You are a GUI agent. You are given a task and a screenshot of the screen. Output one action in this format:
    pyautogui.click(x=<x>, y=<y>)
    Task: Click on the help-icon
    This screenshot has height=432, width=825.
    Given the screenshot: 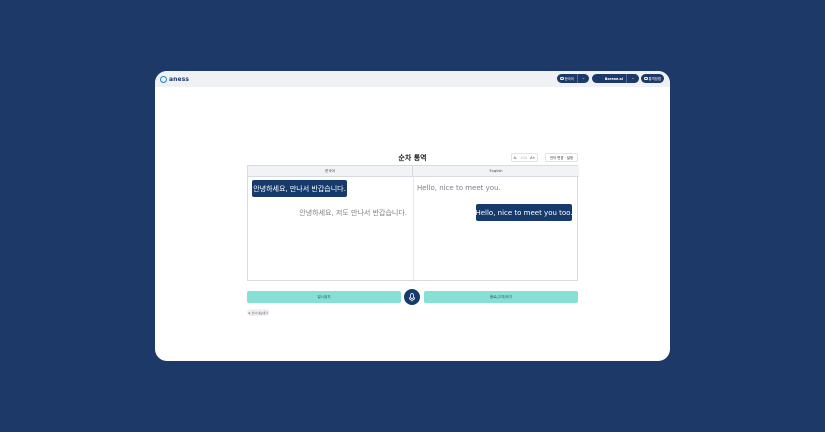 What is the action you would take?
    pyautogui.click(x=646, y=78)
    